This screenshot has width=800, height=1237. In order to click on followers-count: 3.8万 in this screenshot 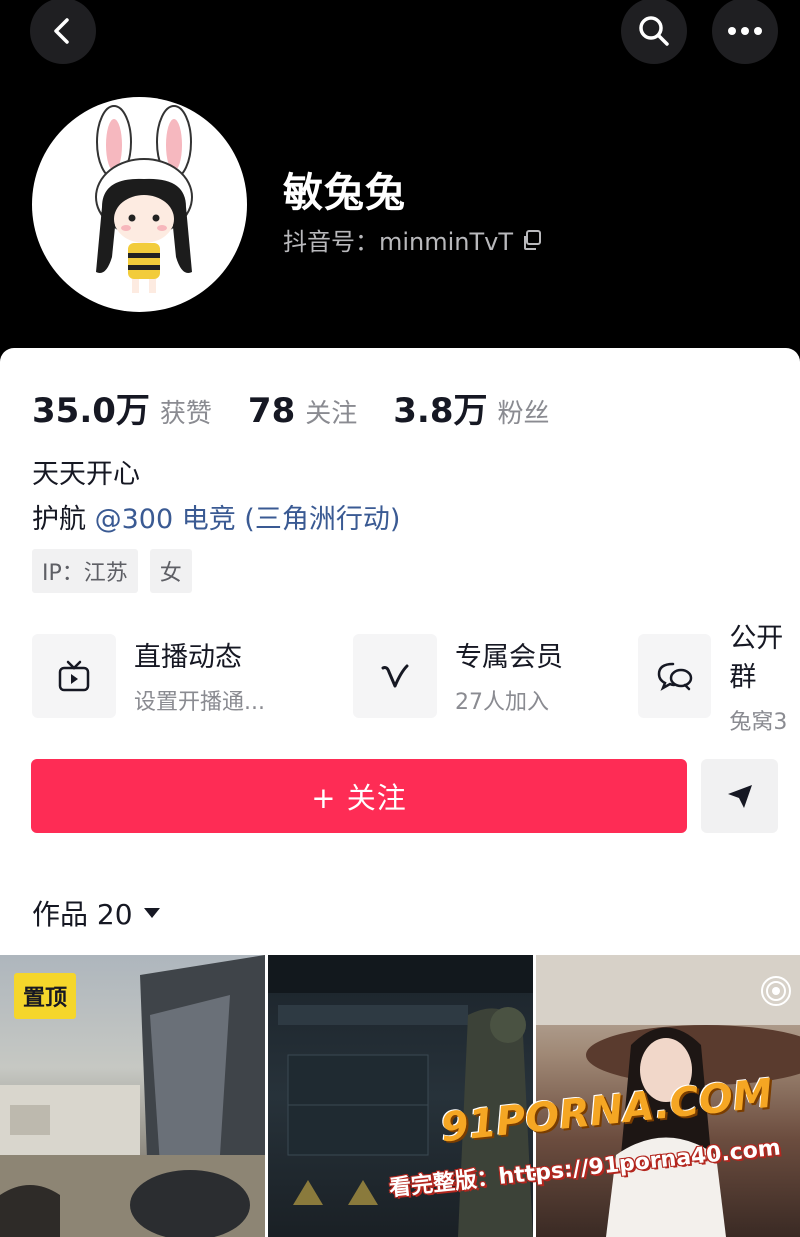, I will do `click(440, 407)`.